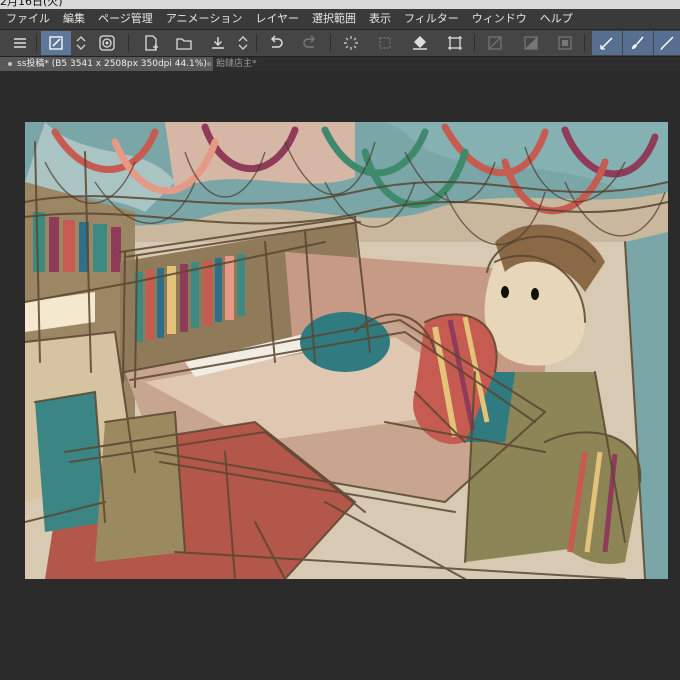 This screenshot has width=680, height=680. Describe the element at coordinates (126, 19) in the screenshot. I see `menu-page: ページ管理` at that location.